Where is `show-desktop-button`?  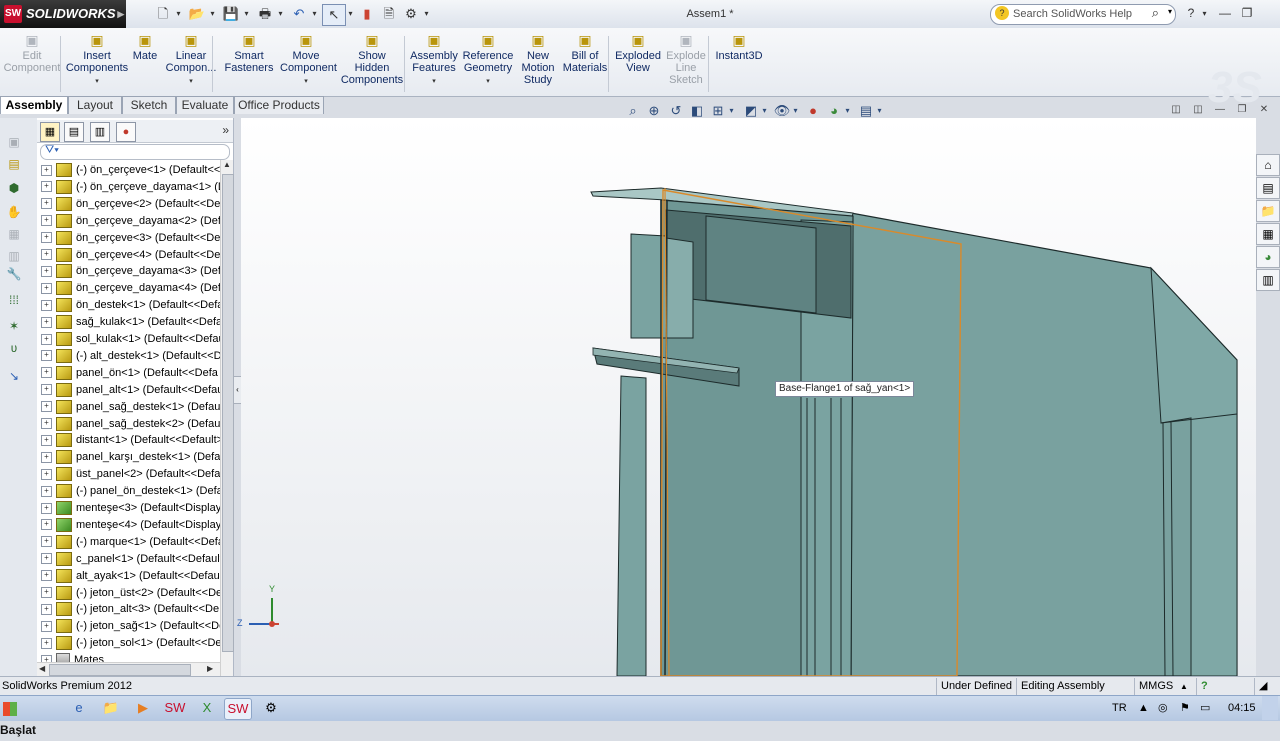 show-desktop-button is located at coordinates (1270, 708).